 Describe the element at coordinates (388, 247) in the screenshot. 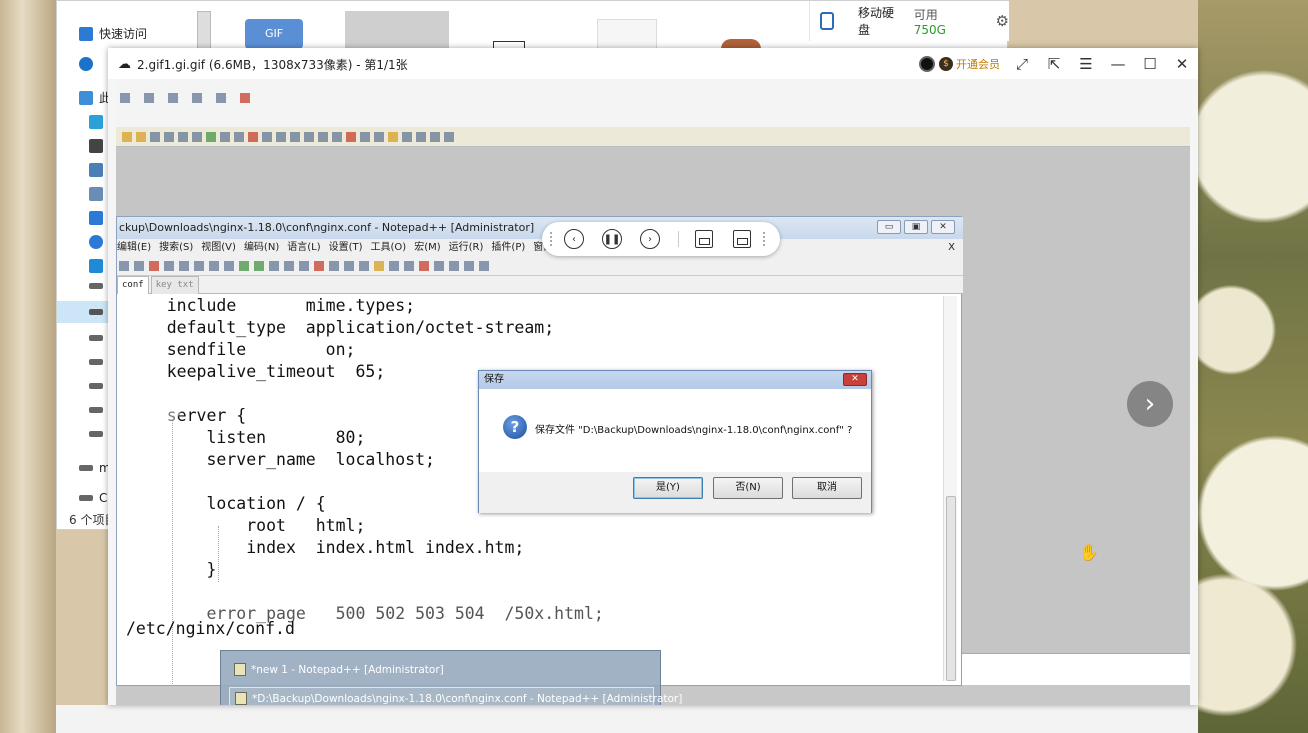

I see `npp-menu-item: 工具(O)` at that location.